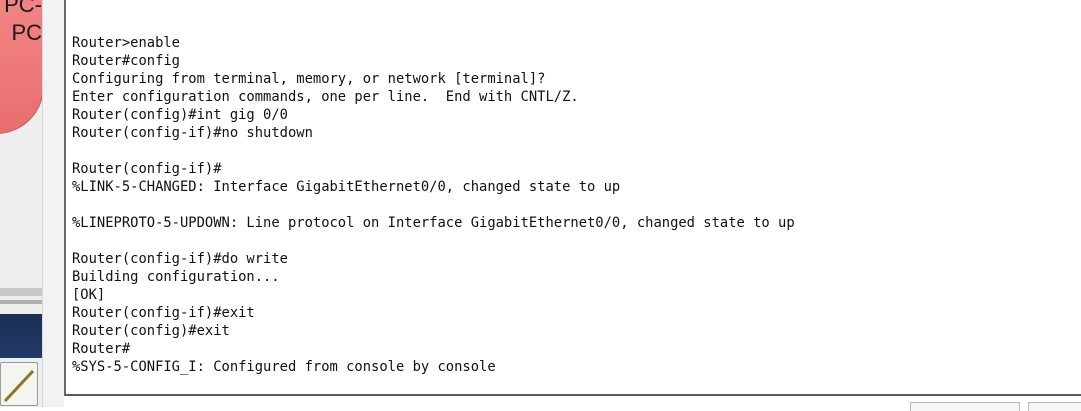  I want to click on cable-icon, so click(19, 386).